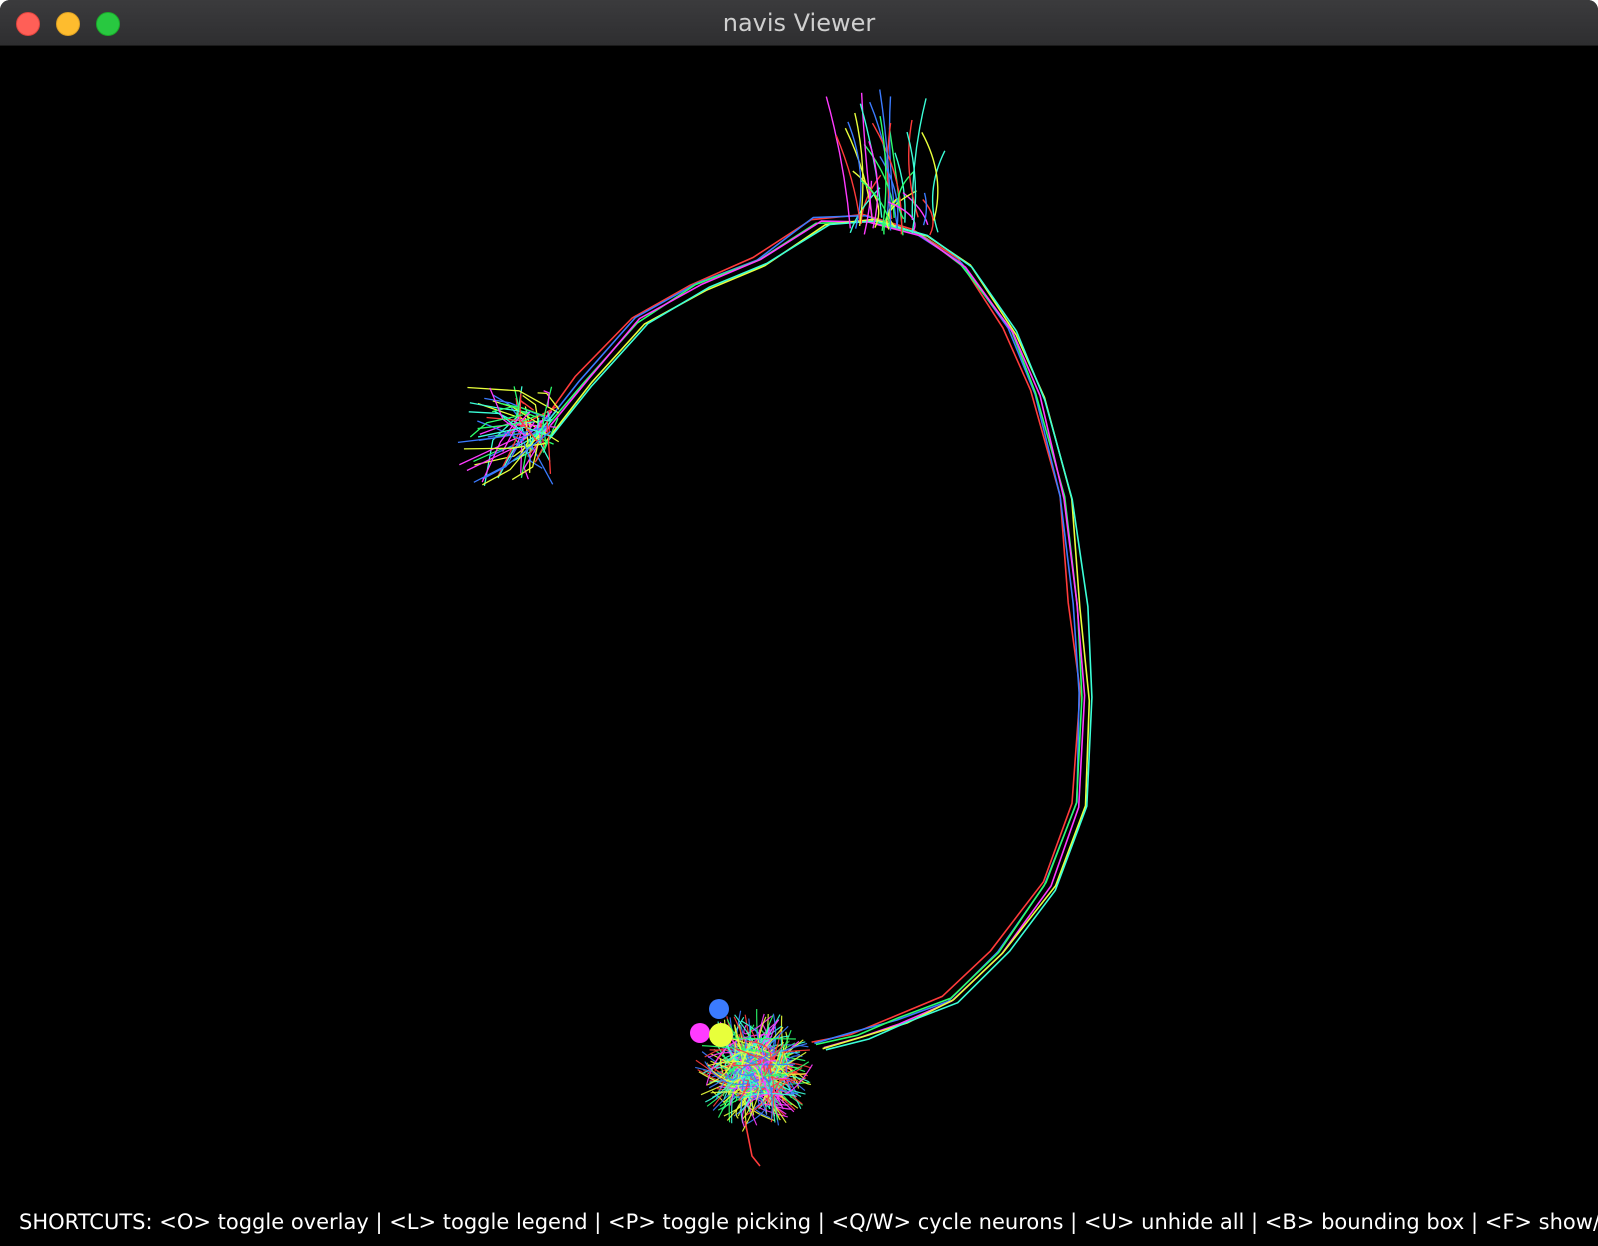 The image size is (1598, 1246). What do you see at coordinates (547, 427) in the screenshot?
I see `axon-arbor-branch` at bounding box center [547, 427].